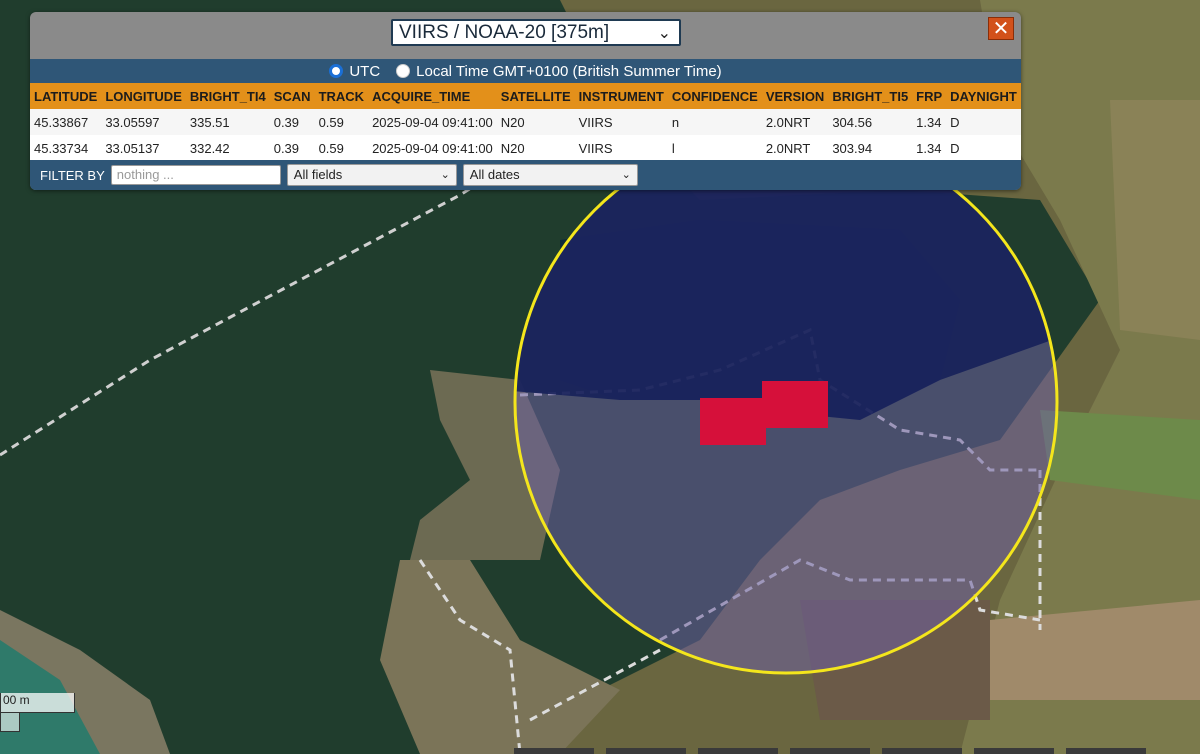  I want to click on utc-radio, so click(336, 71).